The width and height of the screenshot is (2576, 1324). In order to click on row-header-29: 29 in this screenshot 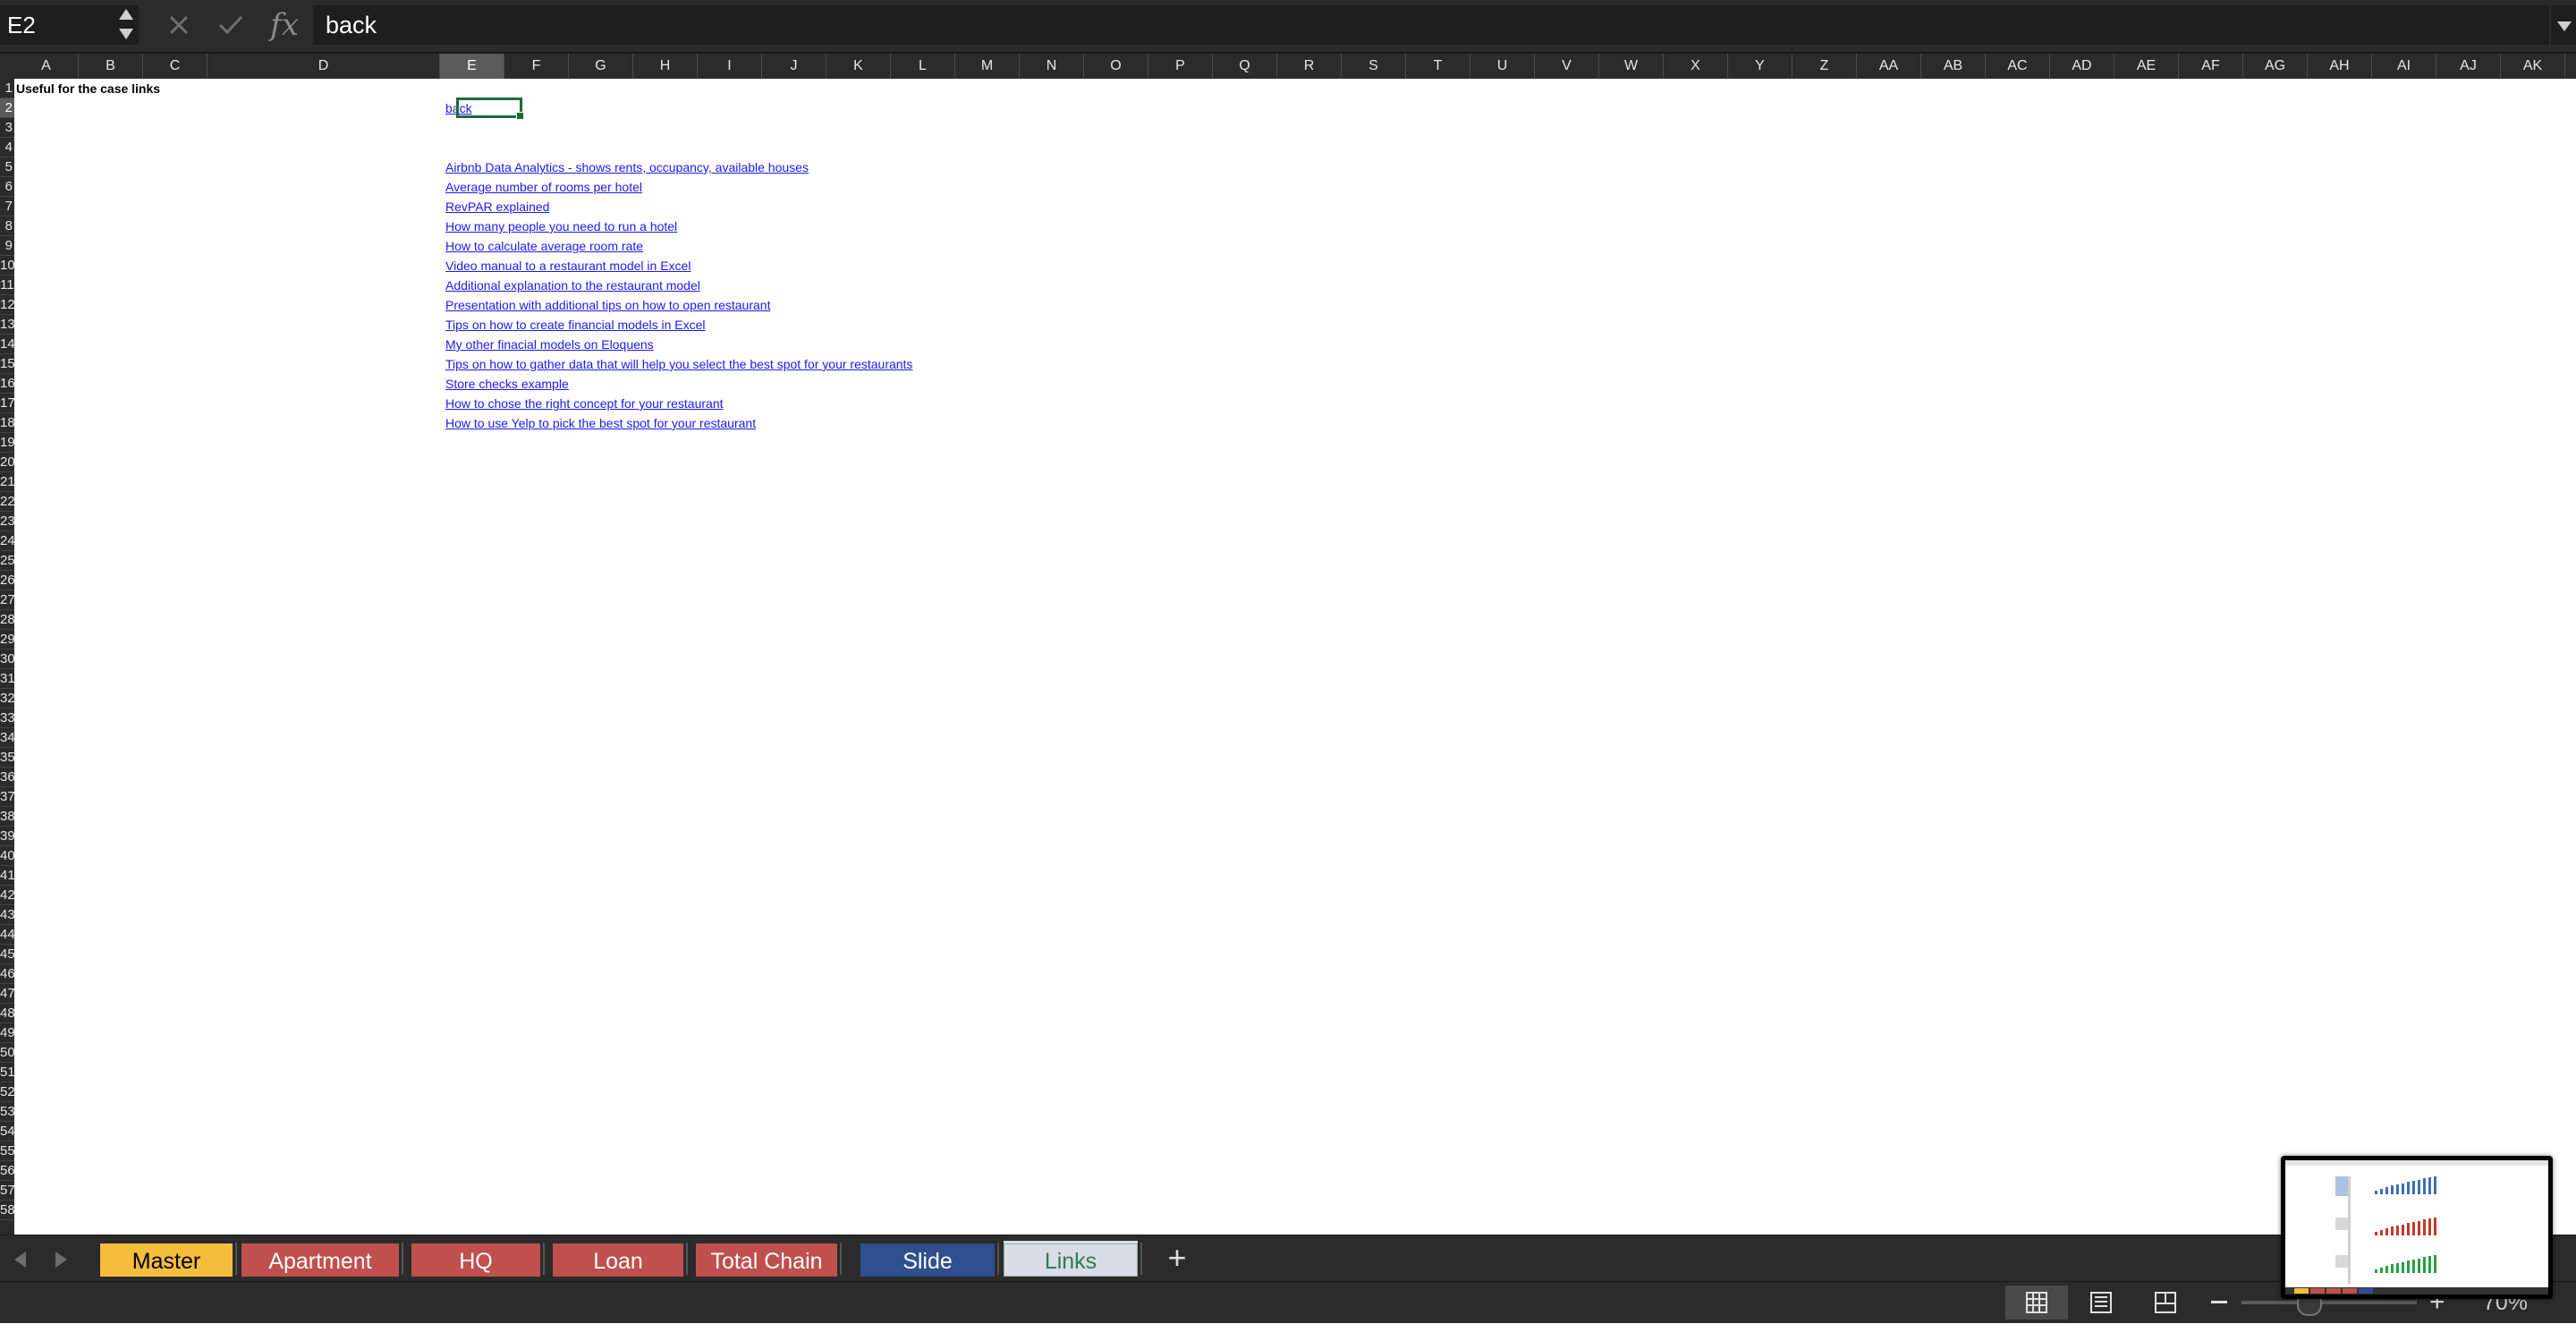, I will do `click(7, 639)`.